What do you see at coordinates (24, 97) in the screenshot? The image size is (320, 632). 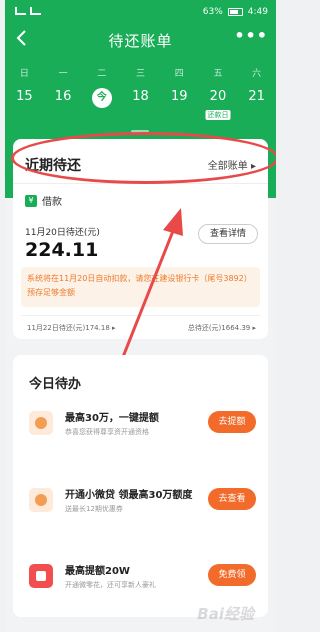 I see `calendar-date: 15` at bounding box center [24, 97].